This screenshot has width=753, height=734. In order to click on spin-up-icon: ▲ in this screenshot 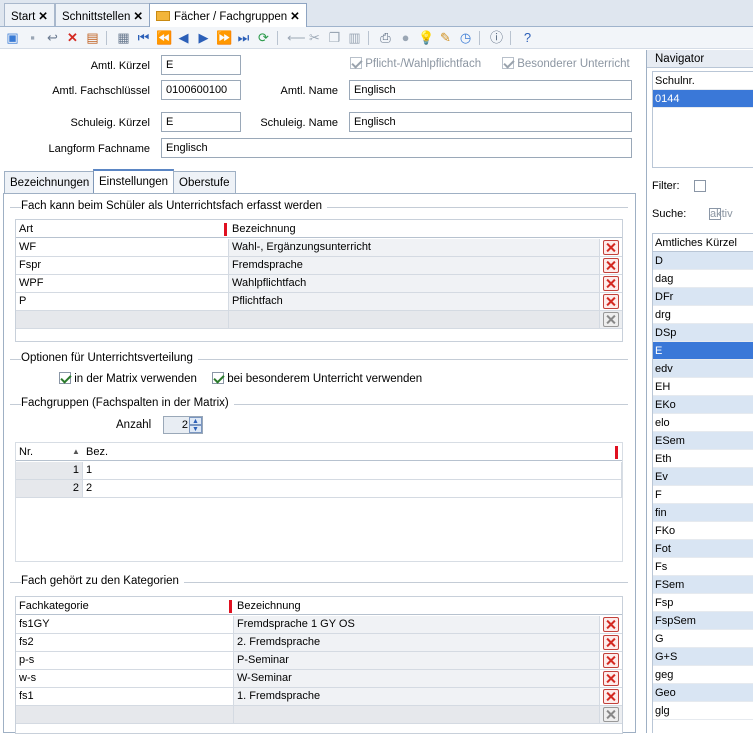, I will do `click(195, 421)`.